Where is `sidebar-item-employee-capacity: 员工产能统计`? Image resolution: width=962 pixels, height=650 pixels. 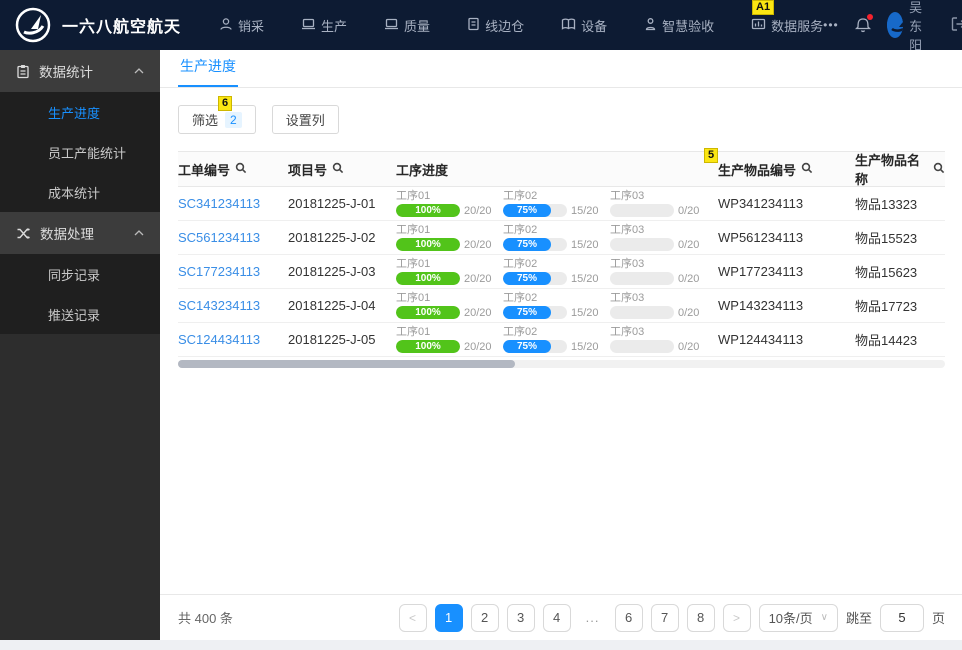 sidebar-item-employee-capacity: 员工产能统计 is located at coordinates (80, 152).